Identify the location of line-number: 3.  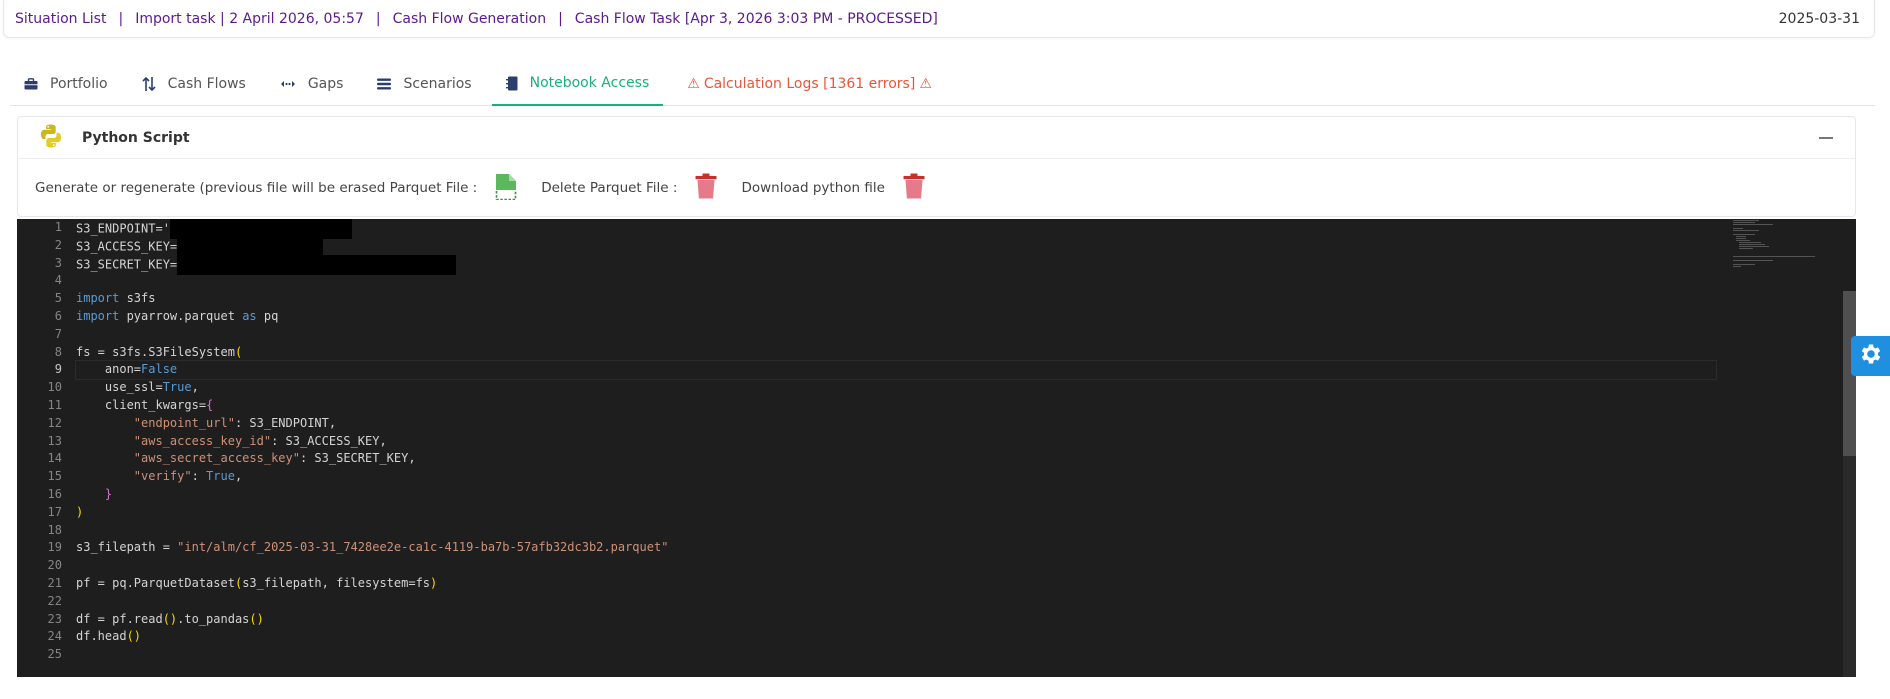
(58, 262).